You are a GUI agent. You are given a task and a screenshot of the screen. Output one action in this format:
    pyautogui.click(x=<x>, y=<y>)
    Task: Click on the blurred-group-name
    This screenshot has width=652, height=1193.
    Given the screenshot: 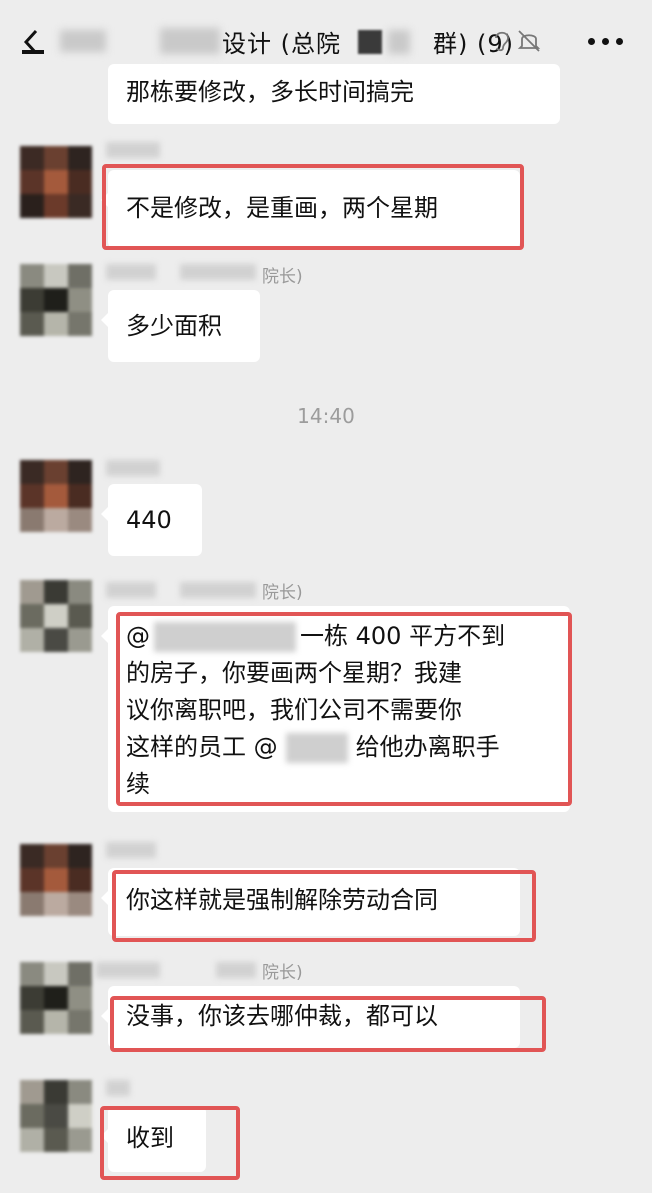 What is the action you would take?
    pyautogui.click(x=190, y=41)
    